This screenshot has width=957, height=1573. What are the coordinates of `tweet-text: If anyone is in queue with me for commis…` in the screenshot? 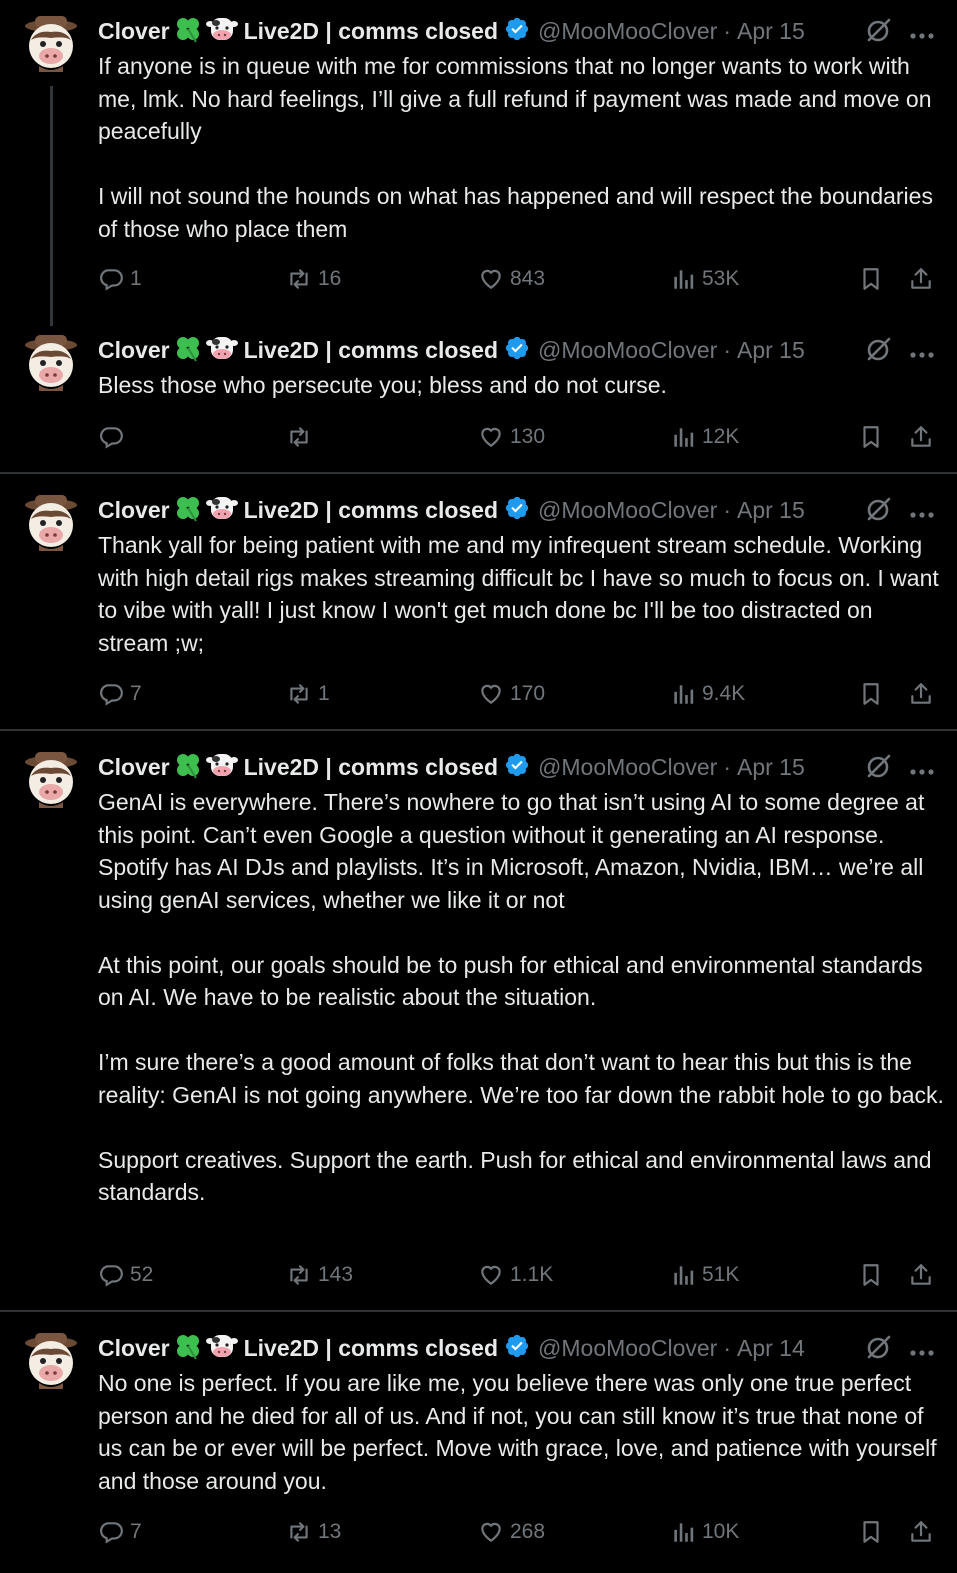 It's located at (515, 147).